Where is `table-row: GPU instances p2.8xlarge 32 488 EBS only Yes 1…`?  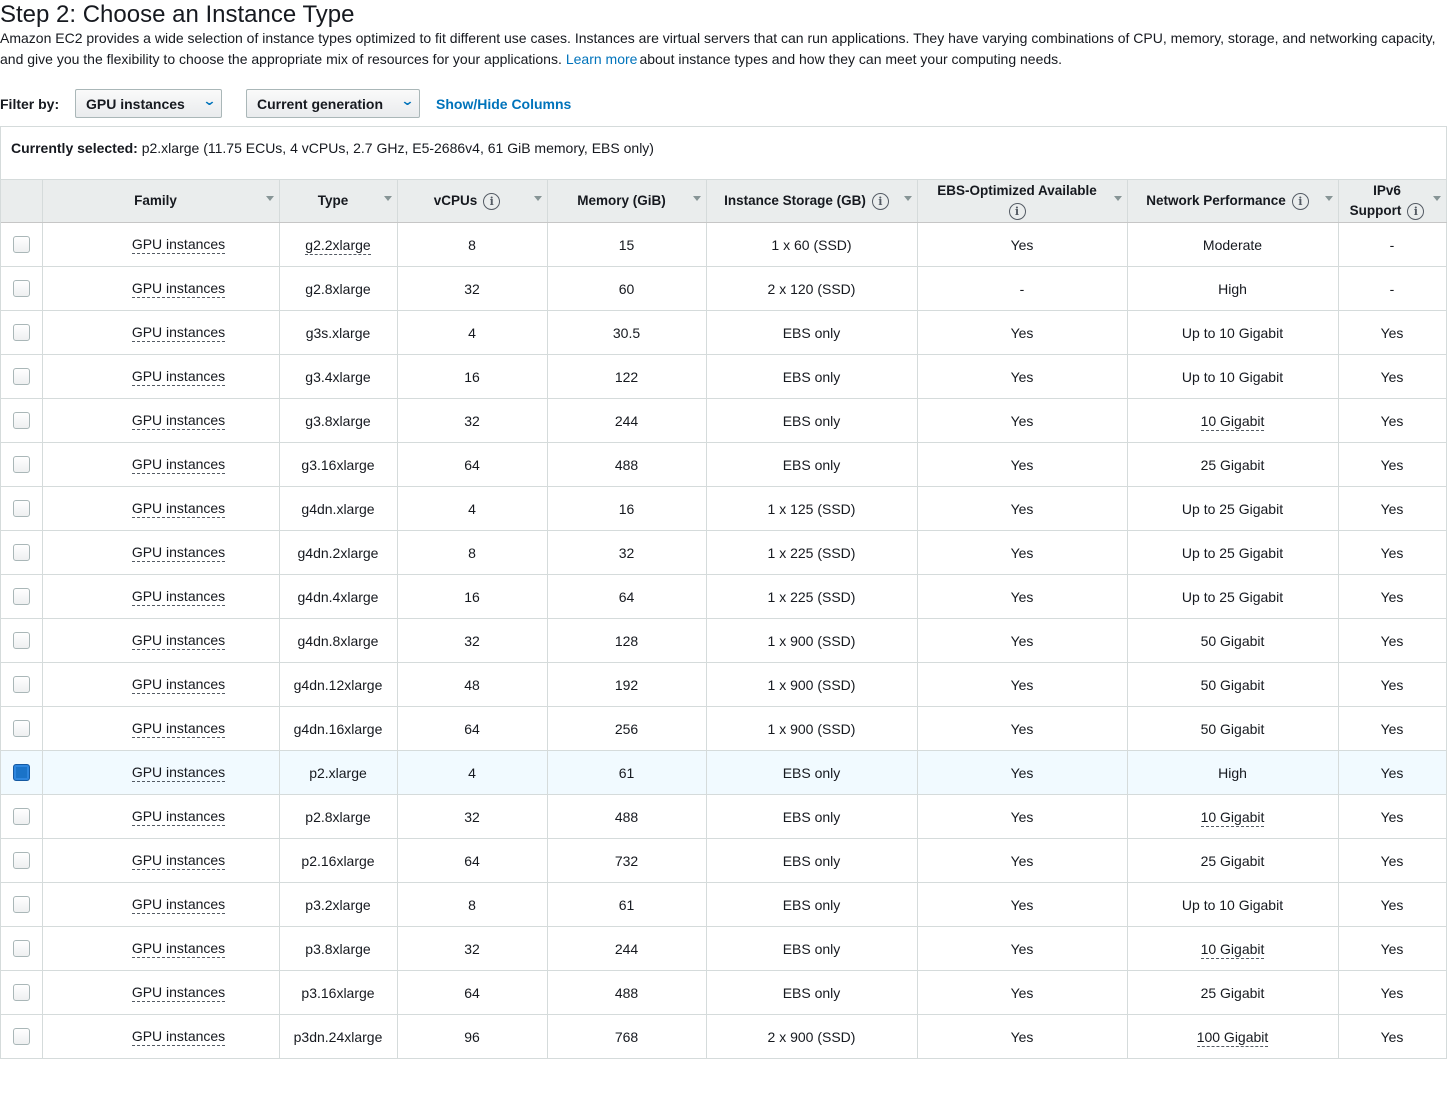
table-row: GPU instances p2.8xlarge 32 488 EBS only Yes 1… is located at coordinates (724, 816).